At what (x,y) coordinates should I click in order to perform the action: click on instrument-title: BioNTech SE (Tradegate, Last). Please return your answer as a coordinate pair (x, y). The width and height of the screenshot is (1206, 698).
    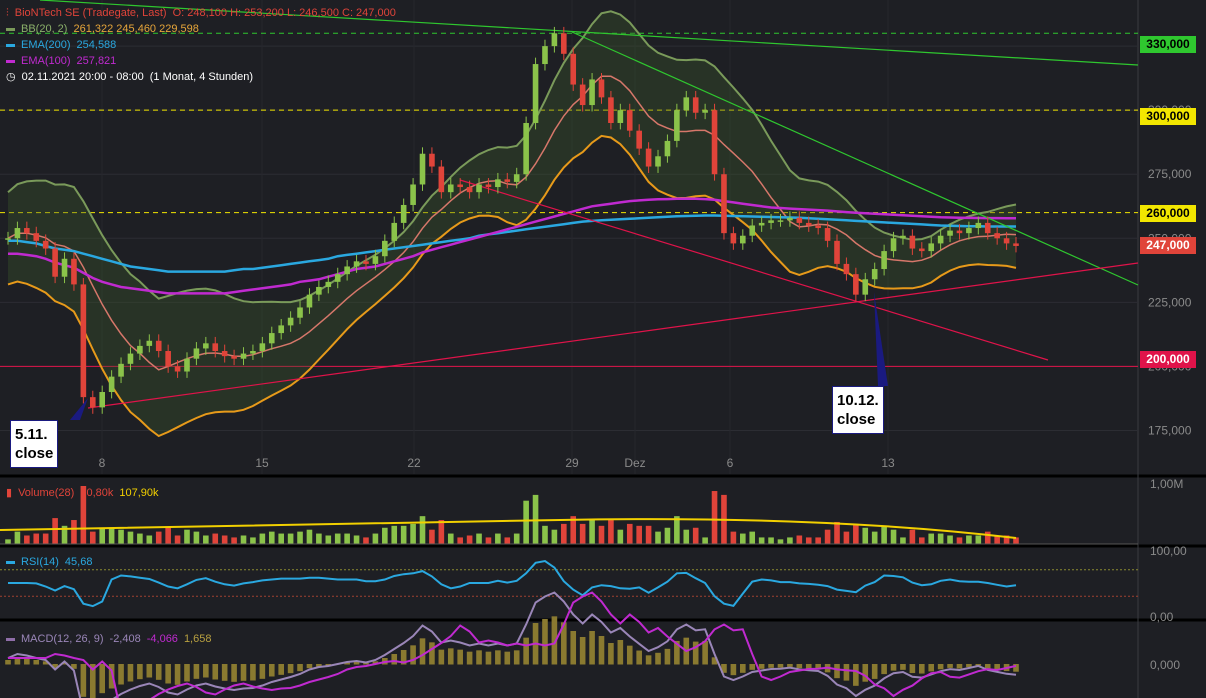
    Looking at the image, I should click on (91, 13).